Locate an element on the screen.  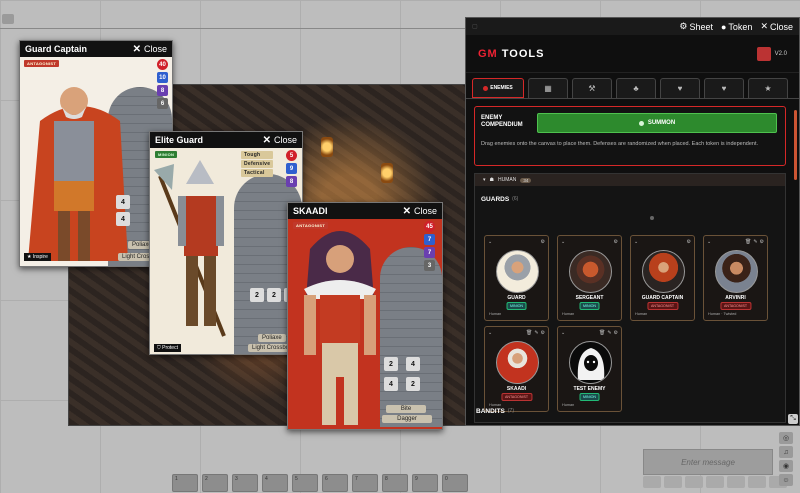
stat-column: 40 10 8 6 is located at coordinates (162, 84).